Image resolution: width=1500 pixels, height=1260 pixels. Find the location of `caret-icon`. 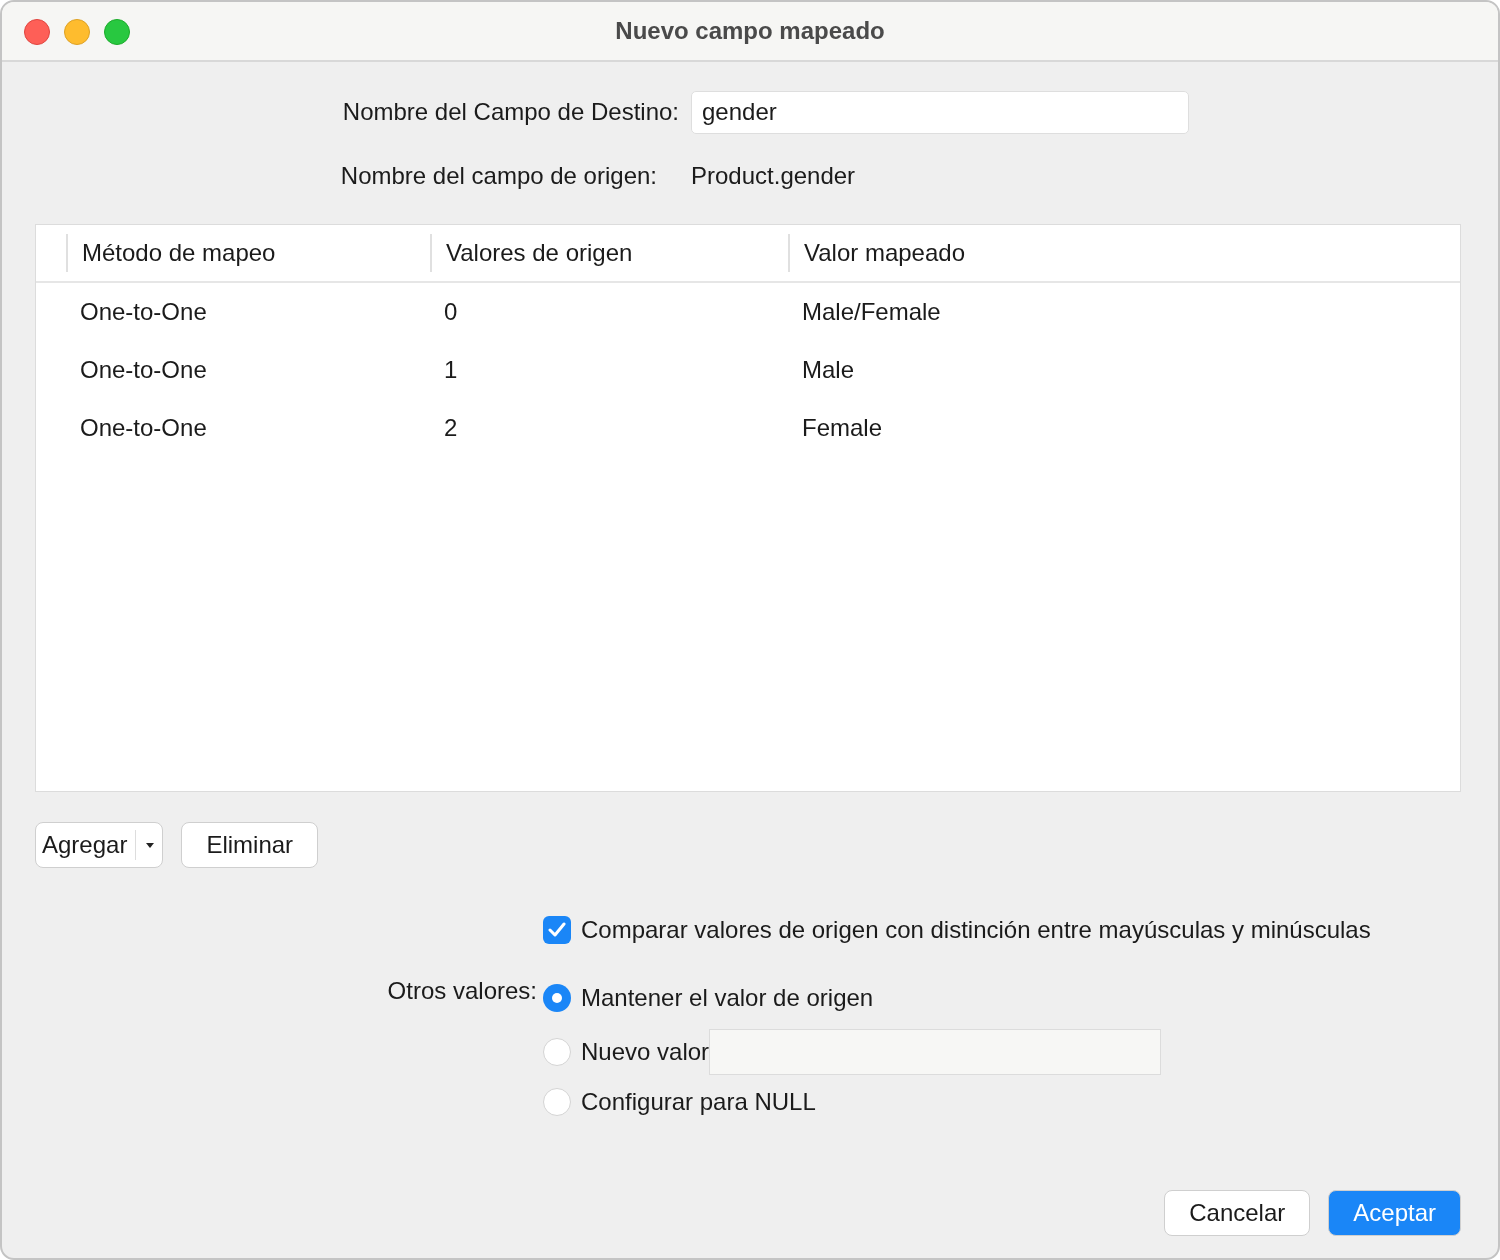

caret-icon is located at coordinates (150, 845).